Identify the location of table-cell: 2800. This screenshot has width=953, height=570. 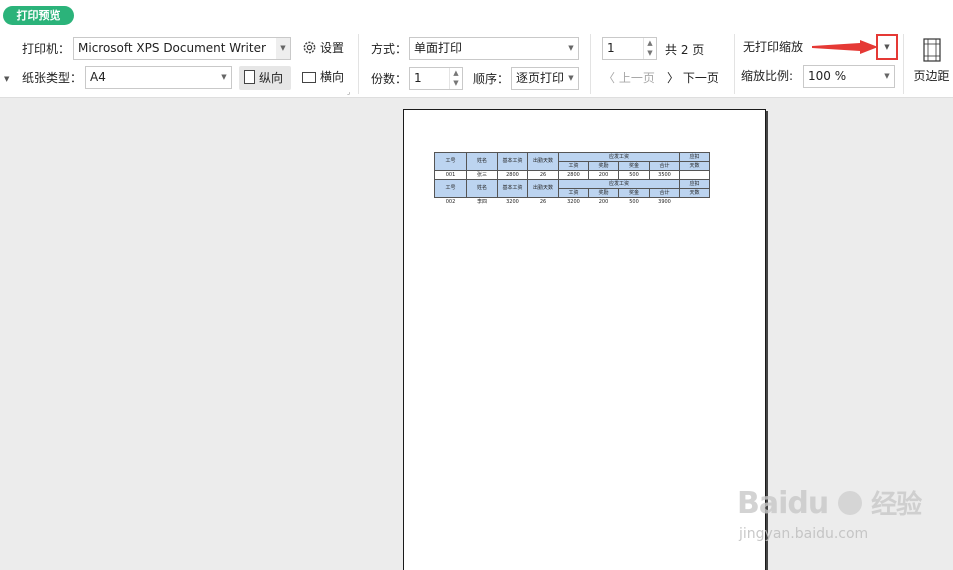
(573, 175).